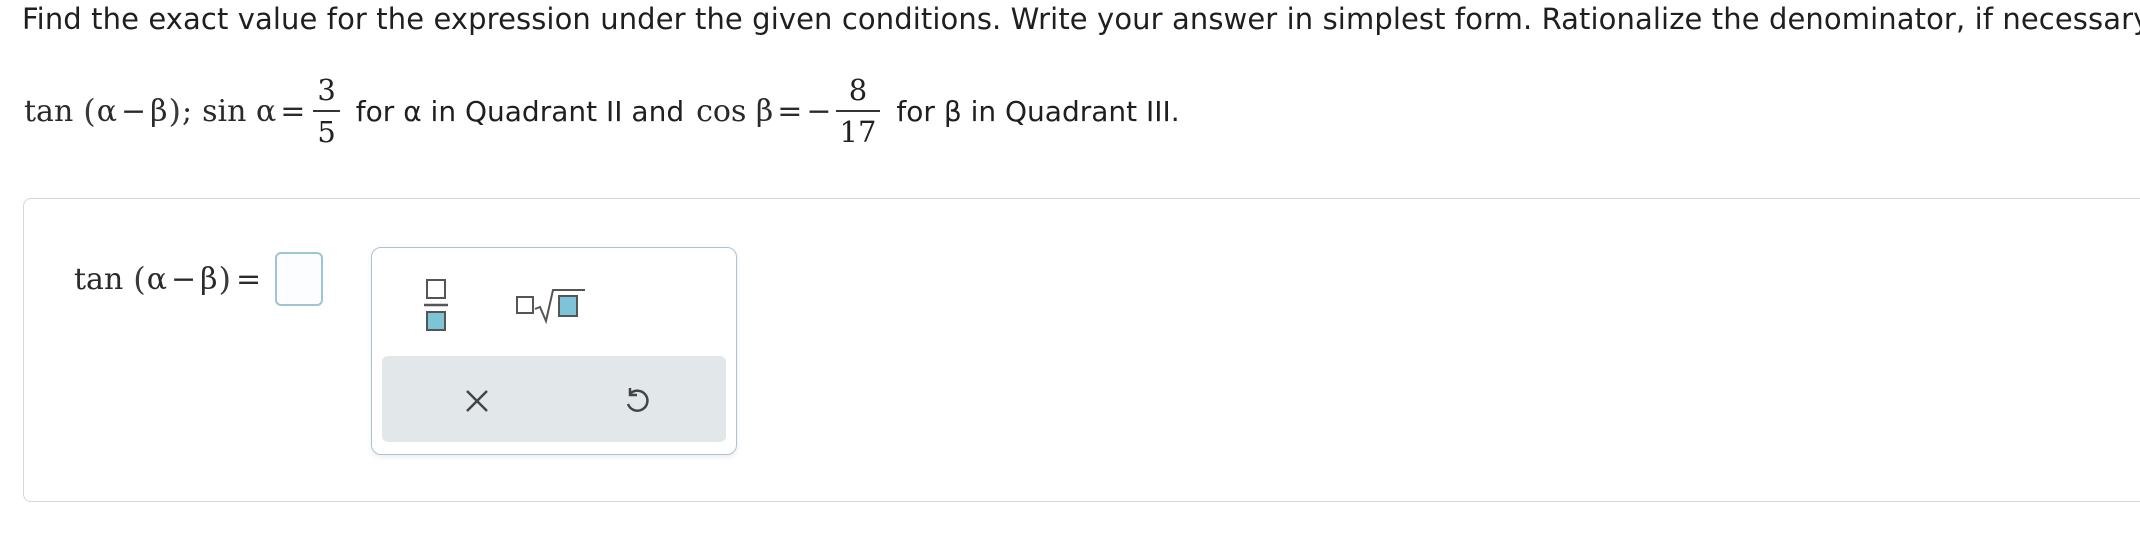  I want to click on cos-numerator: 8, so click(858, 90).